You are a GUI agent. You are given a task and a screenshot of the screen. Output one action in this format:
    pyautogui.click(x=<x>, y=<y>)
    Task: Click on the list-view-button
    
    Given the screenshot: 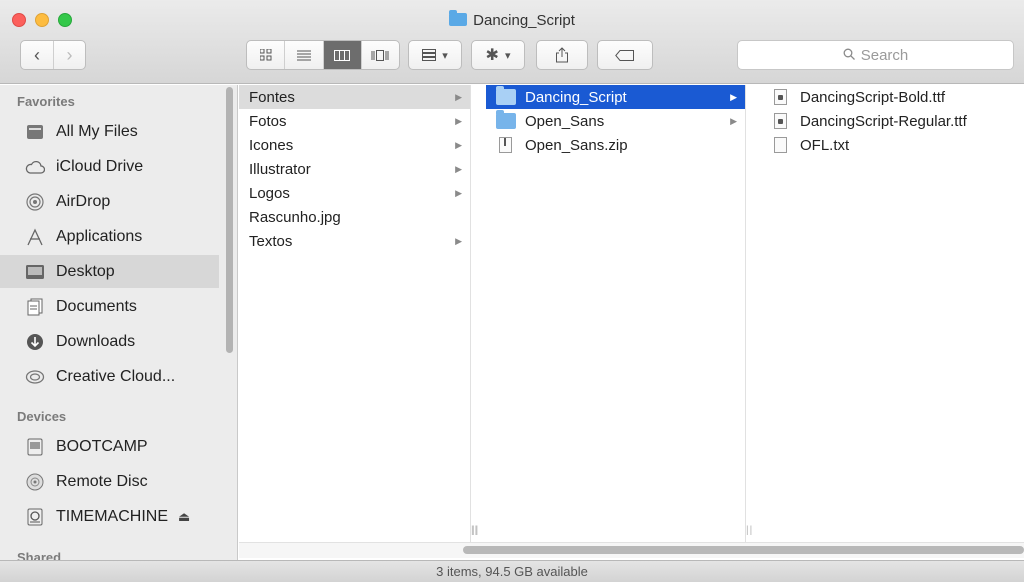 What is the action you would take?
    pyautogui.click(x=303, y=55)
    